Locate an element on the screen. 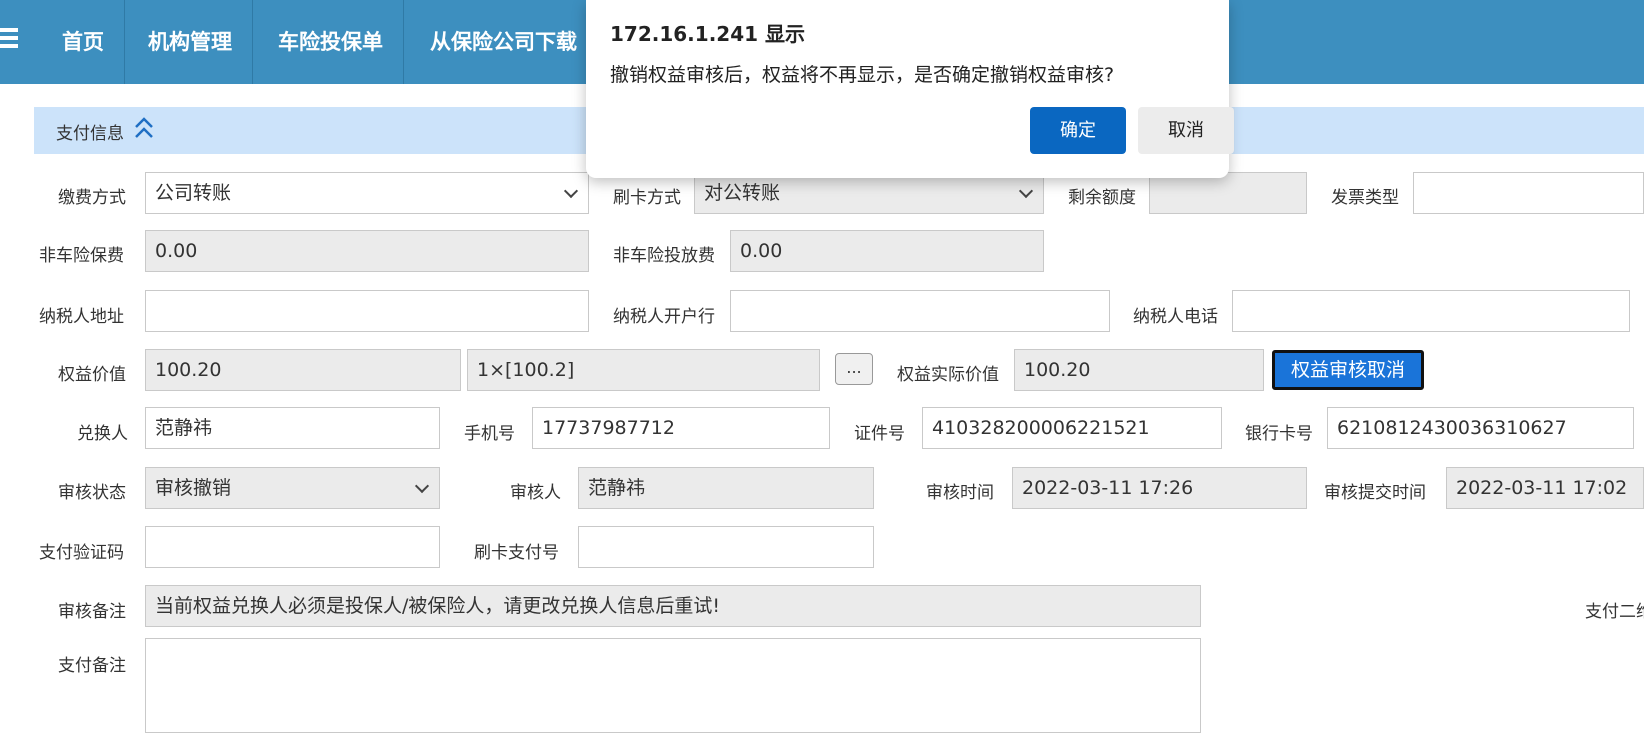 This screenshot has width=1644, height=733. dialog-message: 撤销权益审核后，权益将不再显示，是否确定撤销权益审核? is located at coordinates (862, 75).